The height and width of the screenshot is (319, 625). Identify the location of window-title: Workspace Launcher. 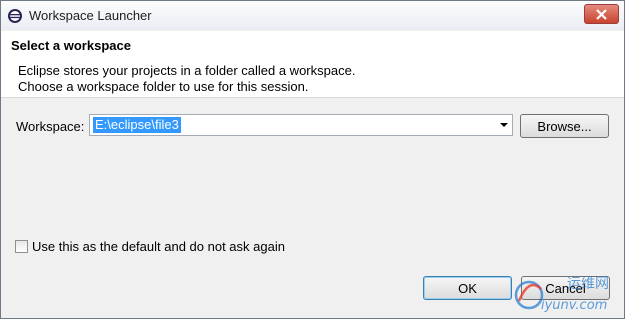
(90, 15).